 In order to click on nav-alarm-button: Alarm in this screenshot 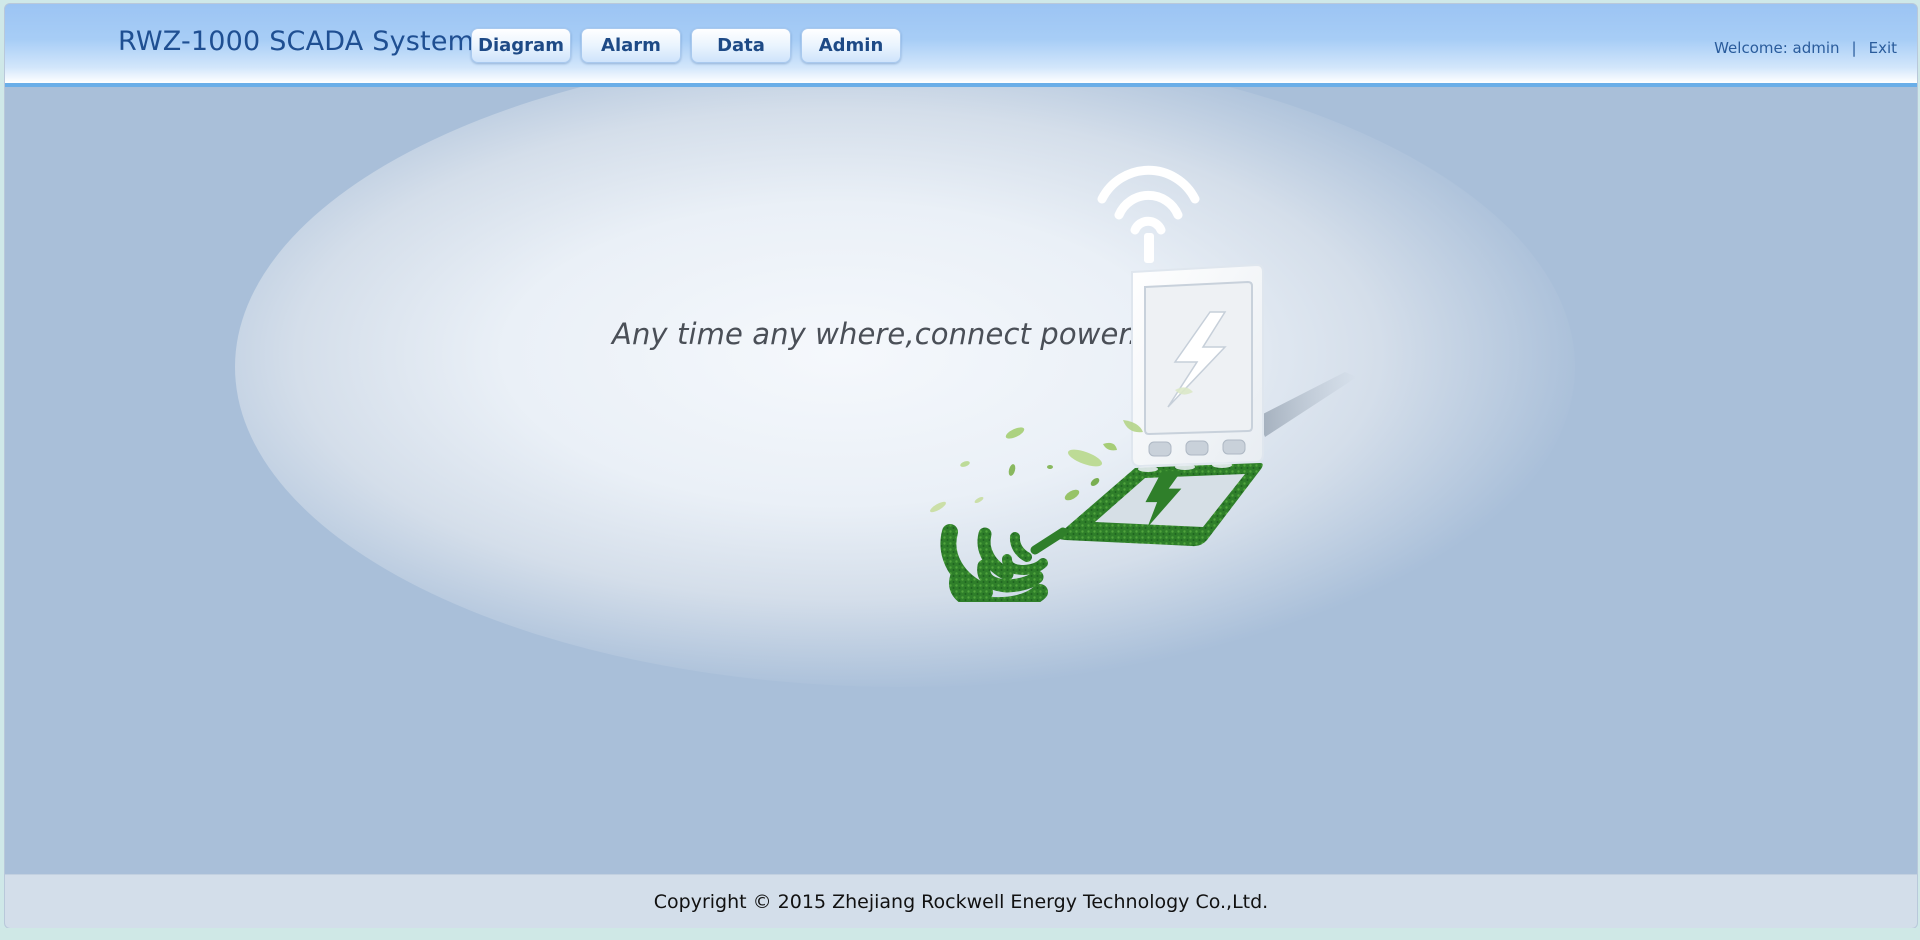, I will do `click(631, 45)`.